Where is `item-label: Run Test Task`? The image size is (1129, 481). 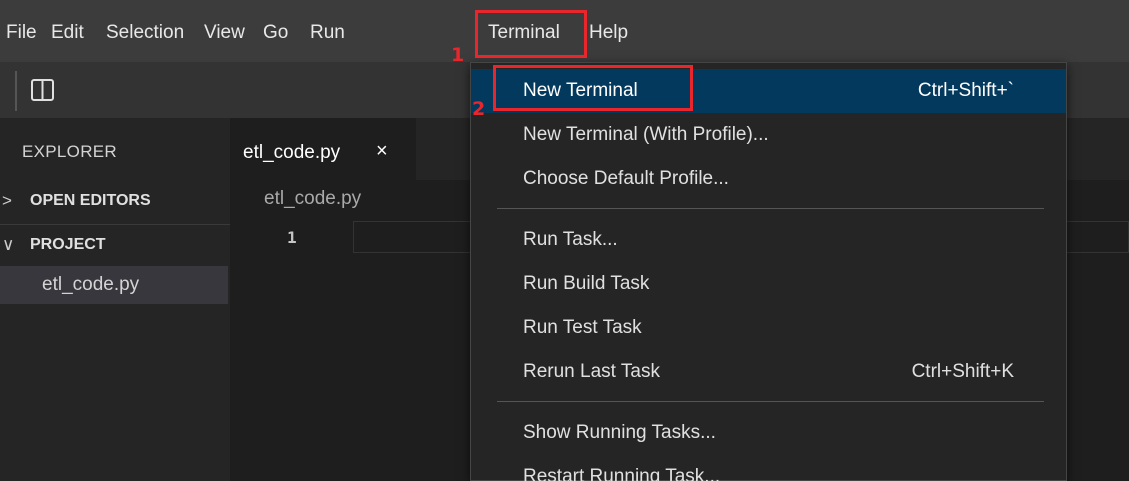 item-label: Run Test Task is located at coordinates (582, 327).